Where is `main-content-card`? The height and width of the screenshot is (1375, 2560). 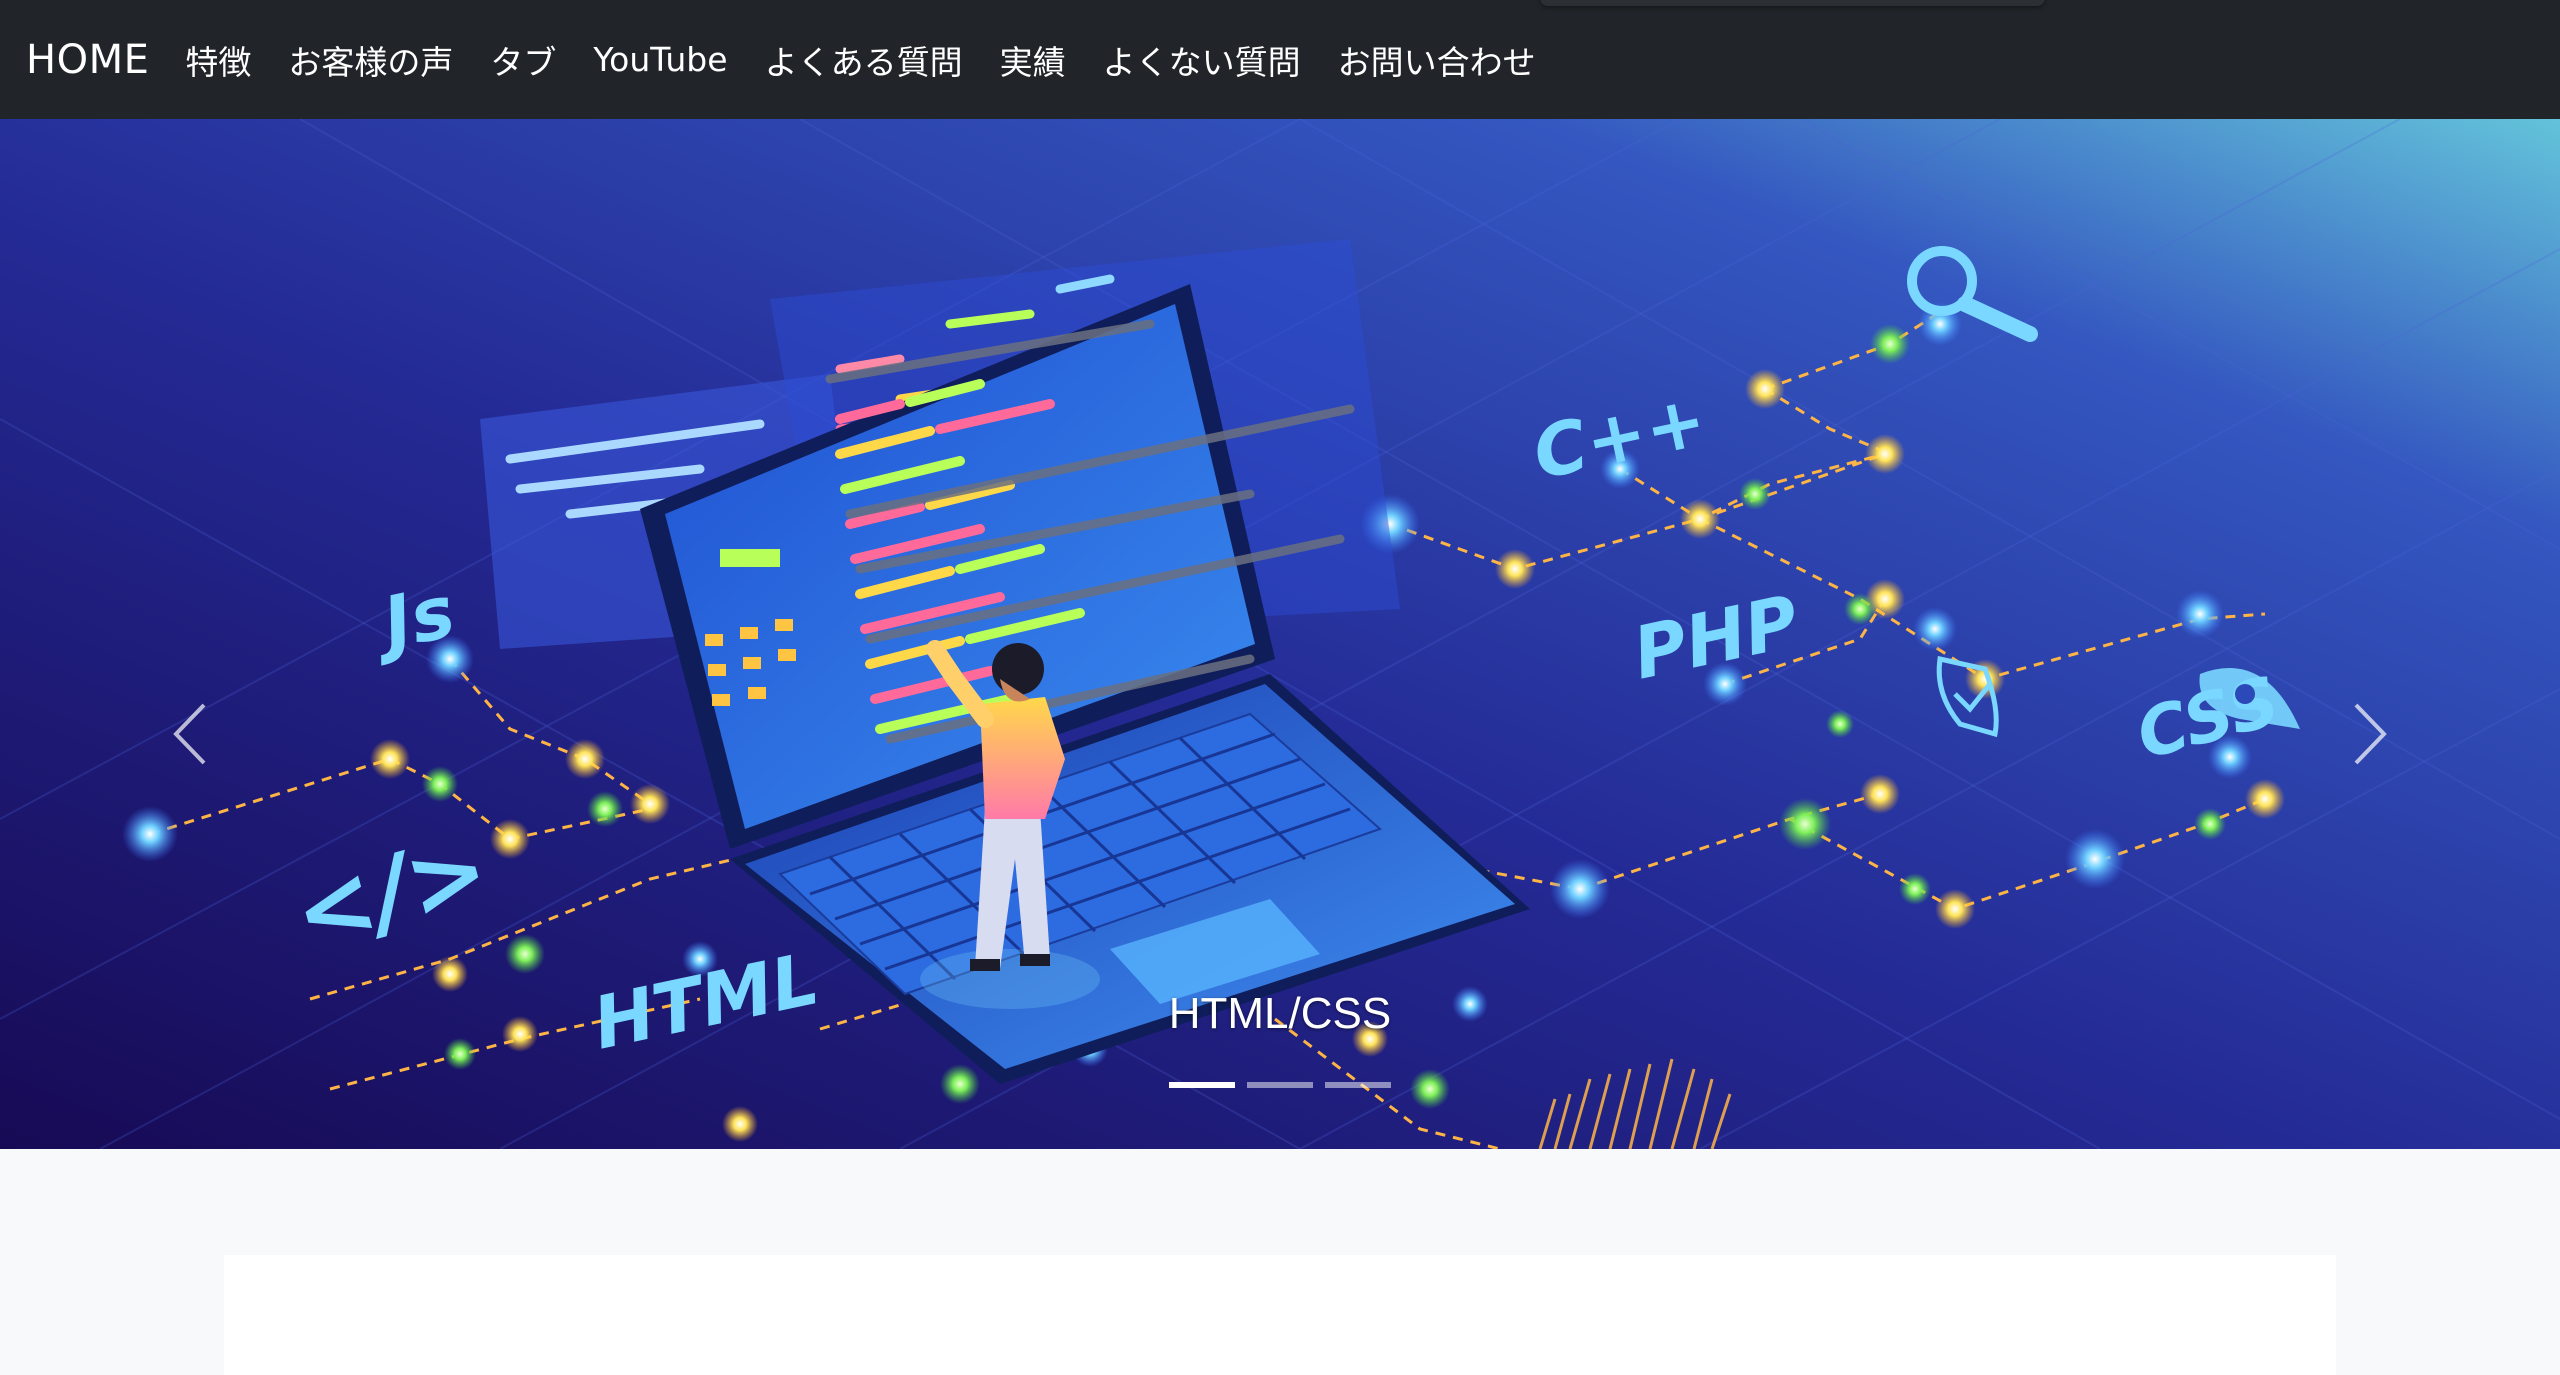
main-content-card is located at coordinates (1280, 1315).